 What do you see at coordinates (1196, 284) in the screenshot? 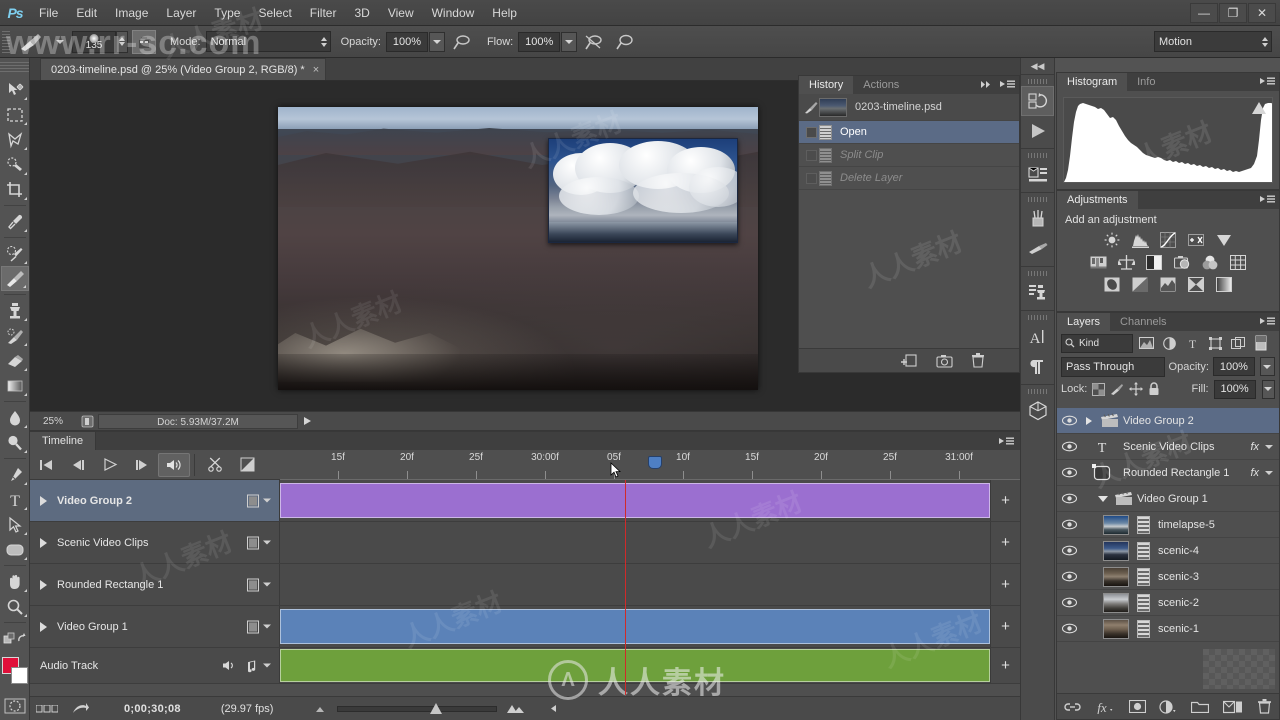
I see `selective-color-icon` at bounding box center [1196, 284].